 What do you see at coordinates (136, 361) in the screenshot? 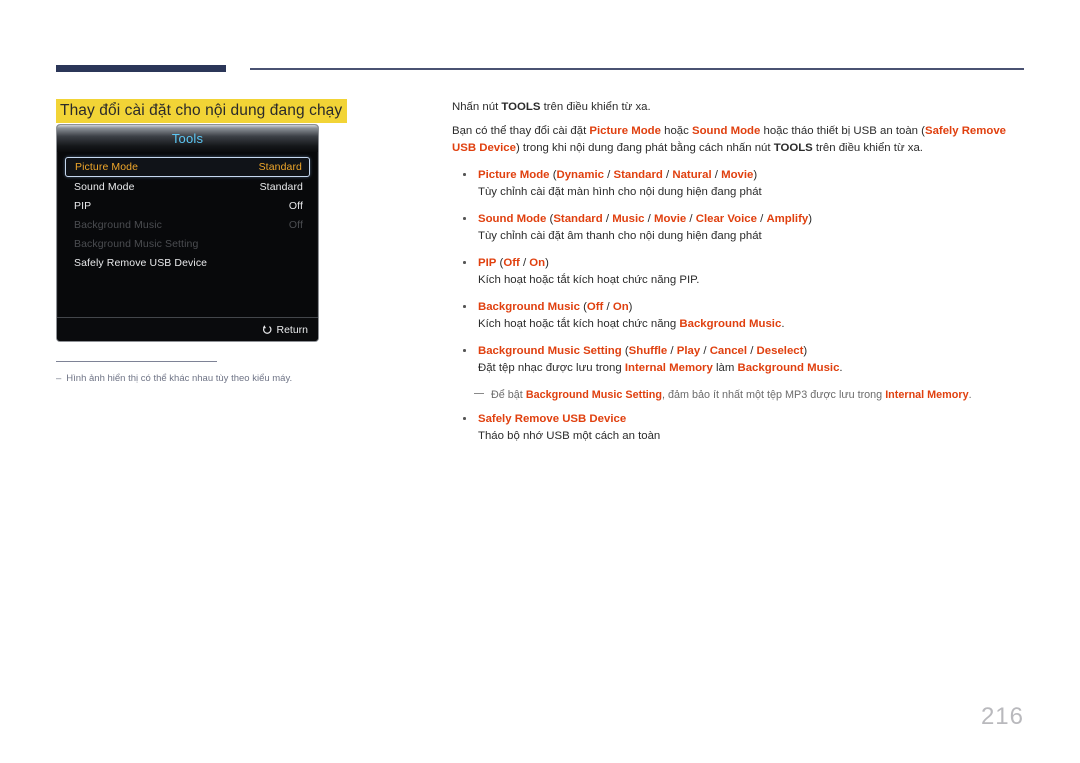
I see `footnote-rule` at bounding box center [136, 361].